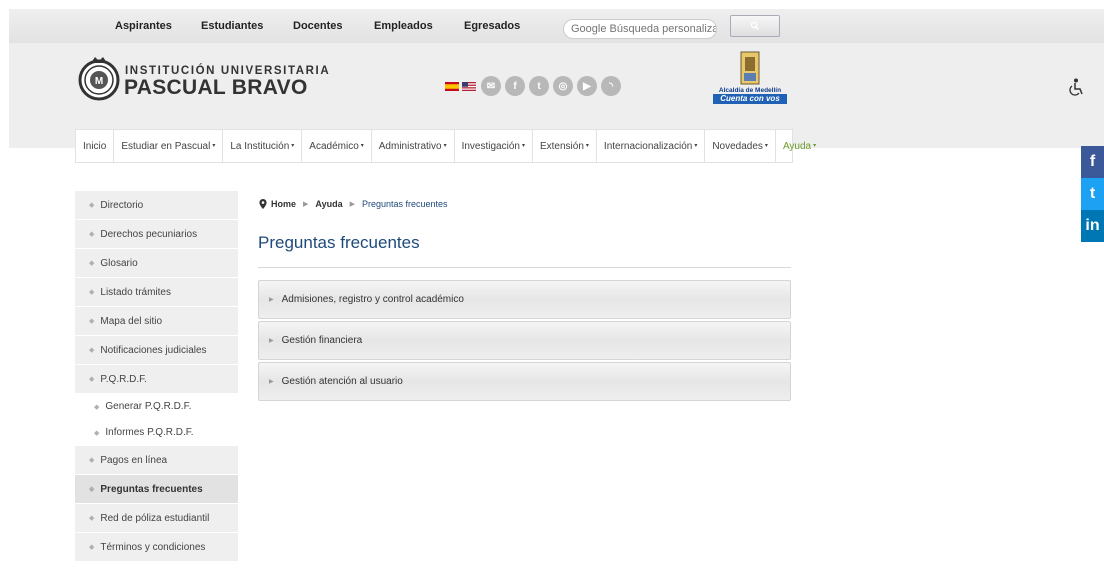 This screenshot has height=571, width=1104. What do you see at coordinates (156, 460) in the screenshot?
I see `sidebar-item-pagos-en-linea: ◆ Pagos en línea` at bounding box center [156, 460].